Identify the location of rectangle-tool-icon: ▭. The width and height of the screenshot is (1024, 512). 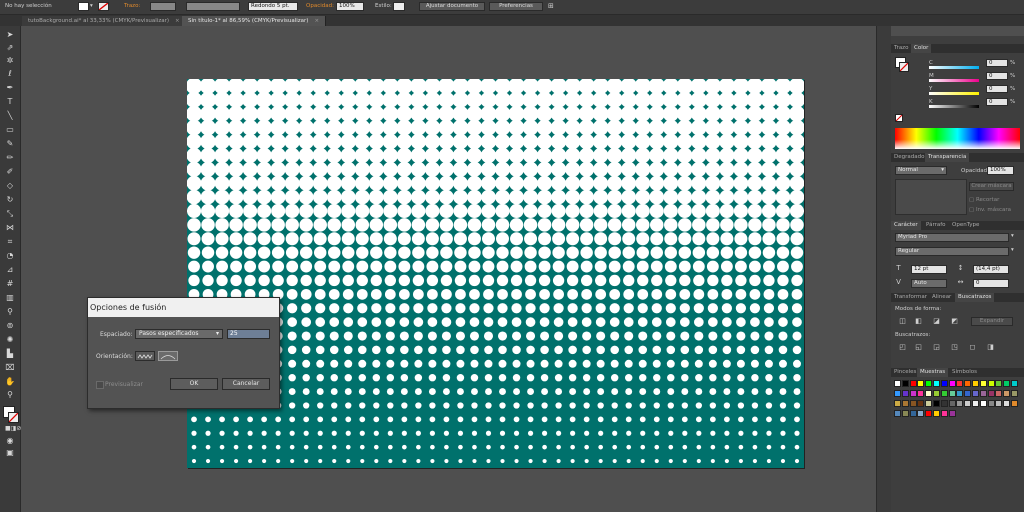
(10, 130).